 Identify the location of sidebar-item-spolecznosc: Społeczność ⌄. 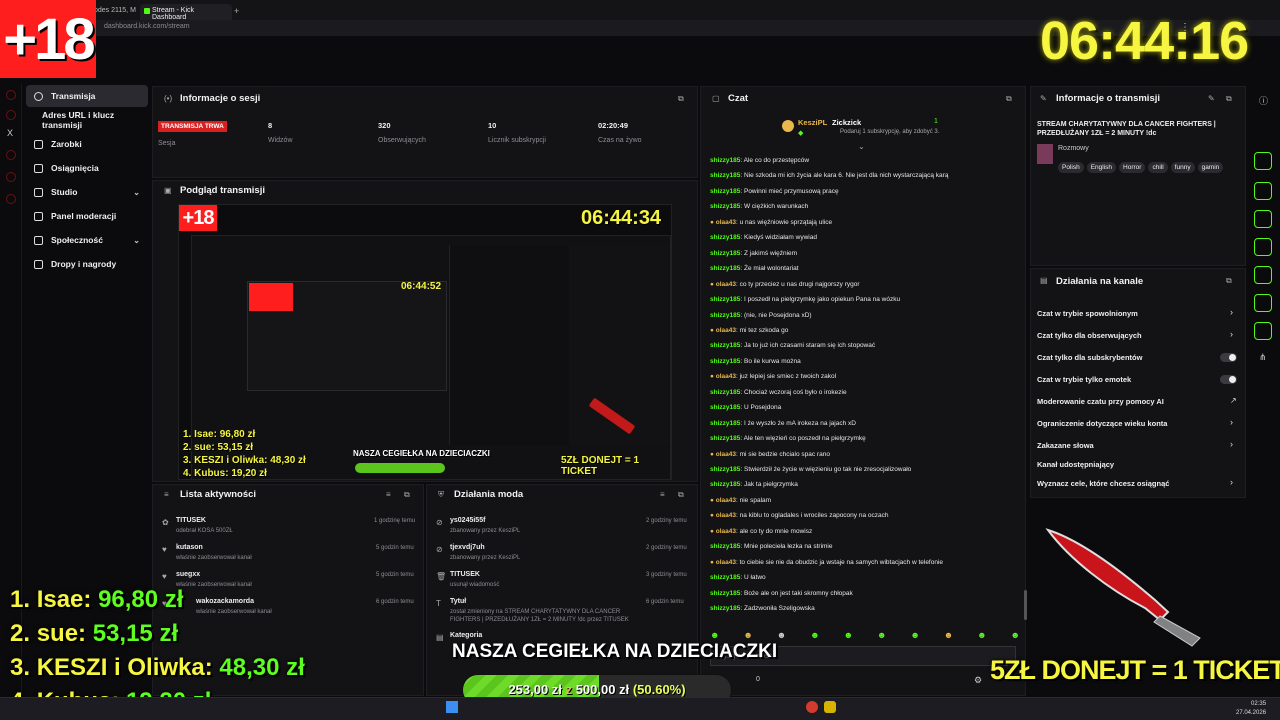
(87, 240).